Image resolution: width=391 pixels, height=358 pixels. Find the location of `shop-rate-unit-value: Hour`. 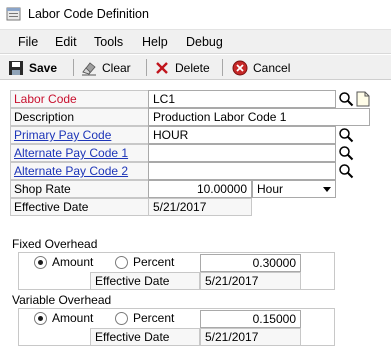

shop-rate-unit-value: Hour is located at coordinates (270, 189).